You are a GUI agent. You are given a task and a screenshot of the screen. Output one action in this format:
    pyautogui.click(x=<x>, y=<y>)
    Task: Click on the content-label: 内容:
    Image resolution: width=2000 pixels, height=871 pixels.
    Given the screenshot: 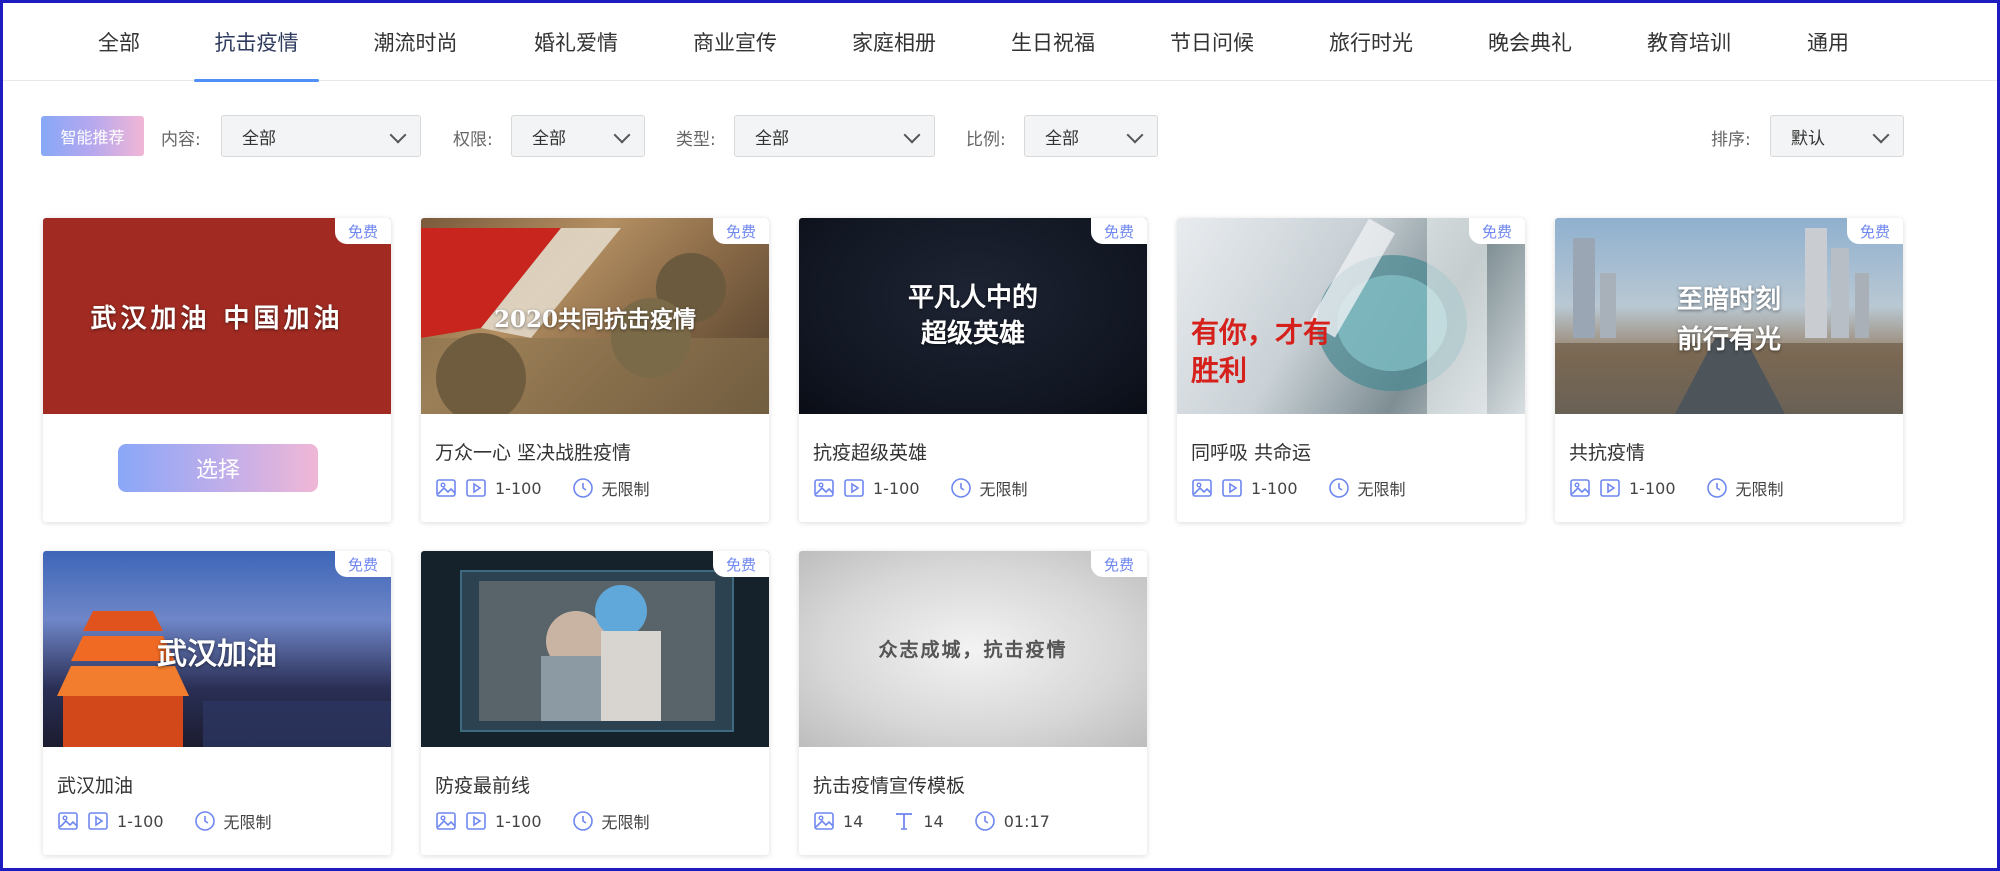 What is the action you would take?
    pyautogui.click(x=181, y=140)
    